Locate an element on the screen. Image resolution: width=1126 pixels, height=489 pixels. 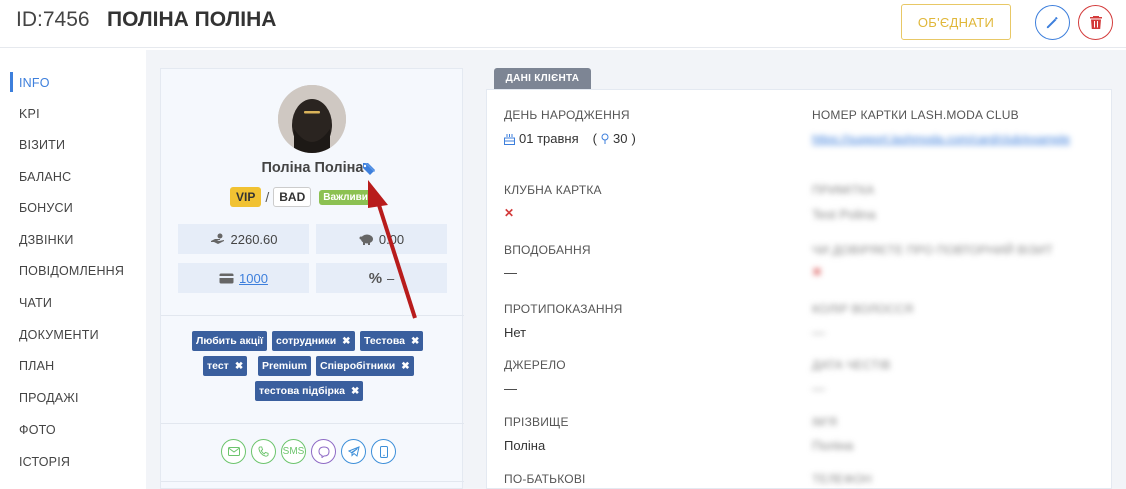
nav-item-photo: ФОТО is located at coordinates (37, 430).